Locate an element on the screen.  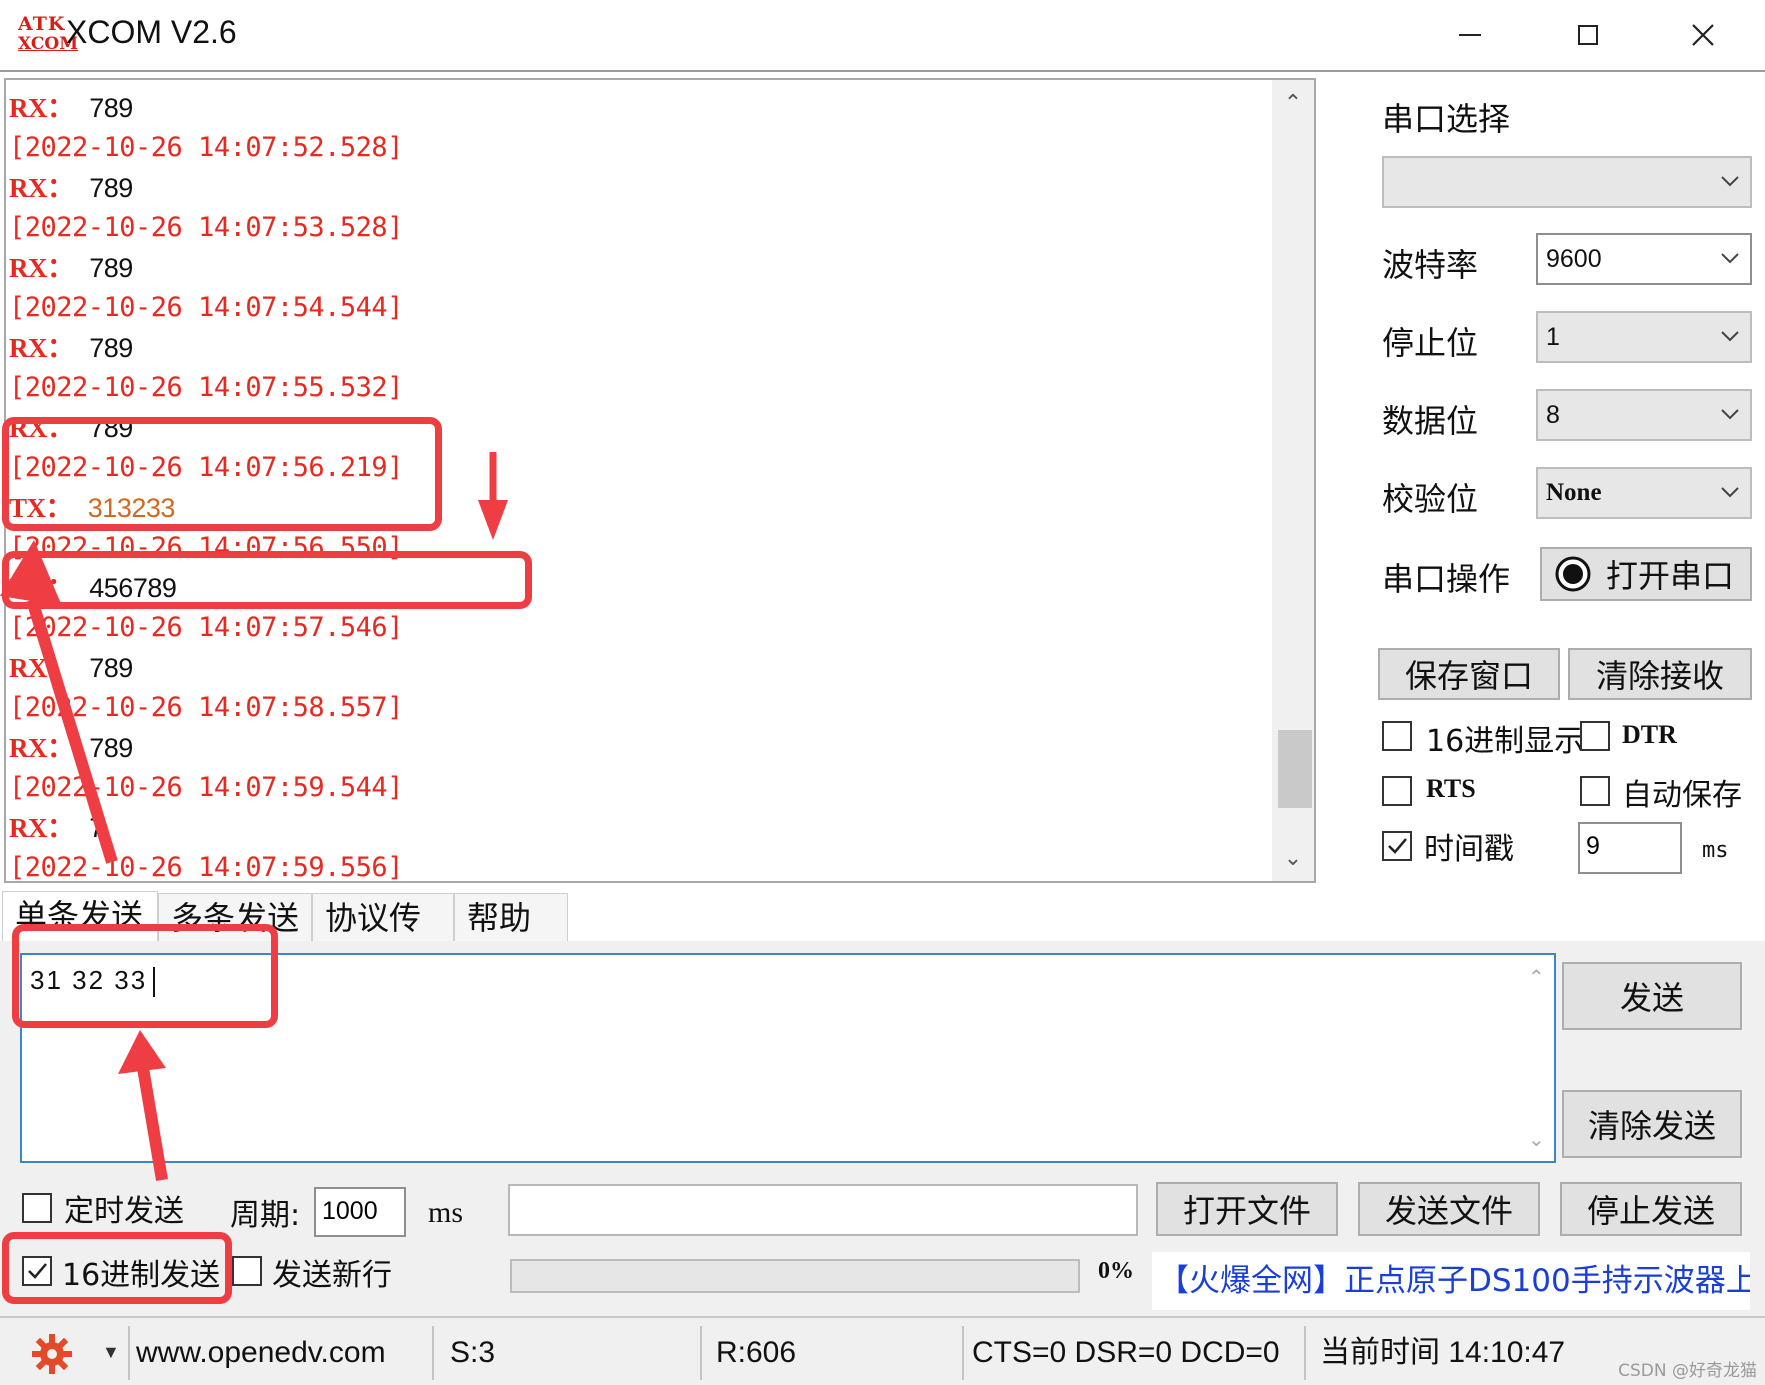
hex-send-checkbox is located at coordinates (37, 1271).